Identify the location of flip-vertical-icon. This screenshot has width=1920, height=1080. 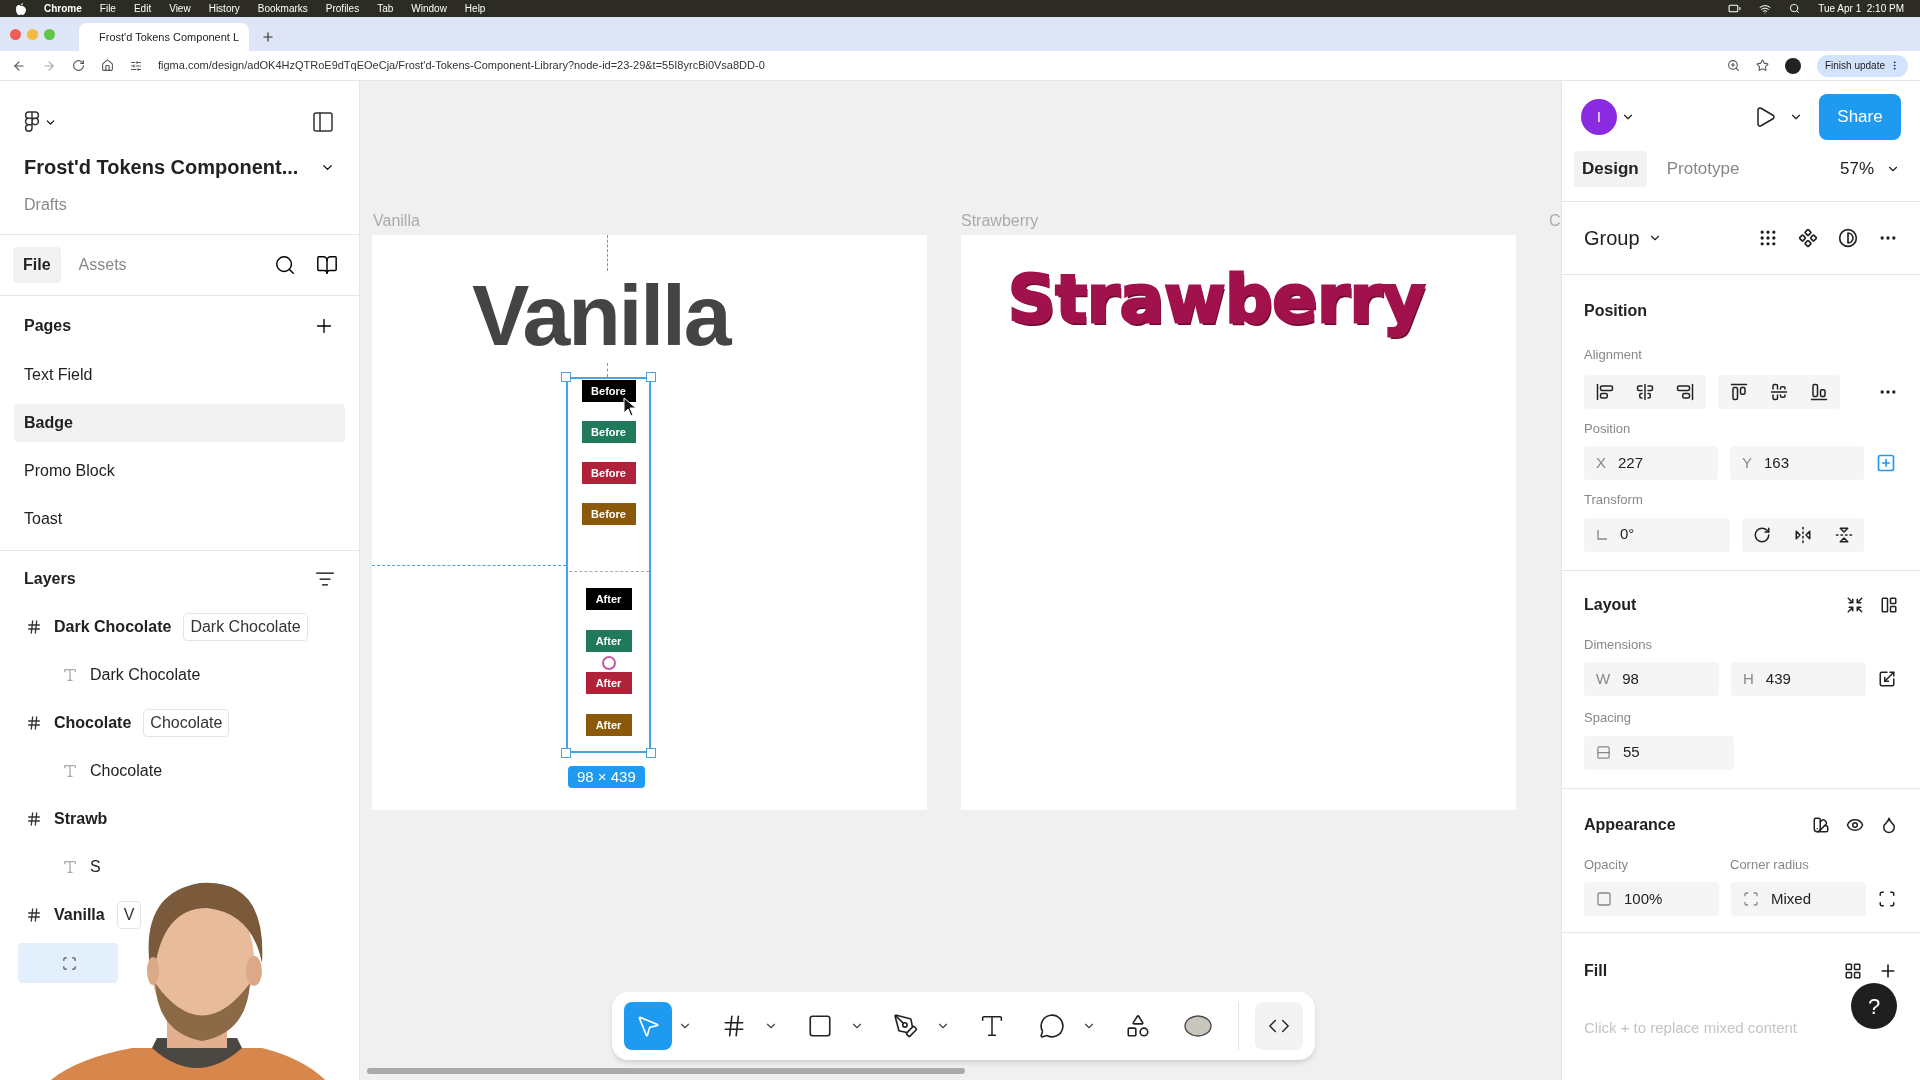
(1843, 534).